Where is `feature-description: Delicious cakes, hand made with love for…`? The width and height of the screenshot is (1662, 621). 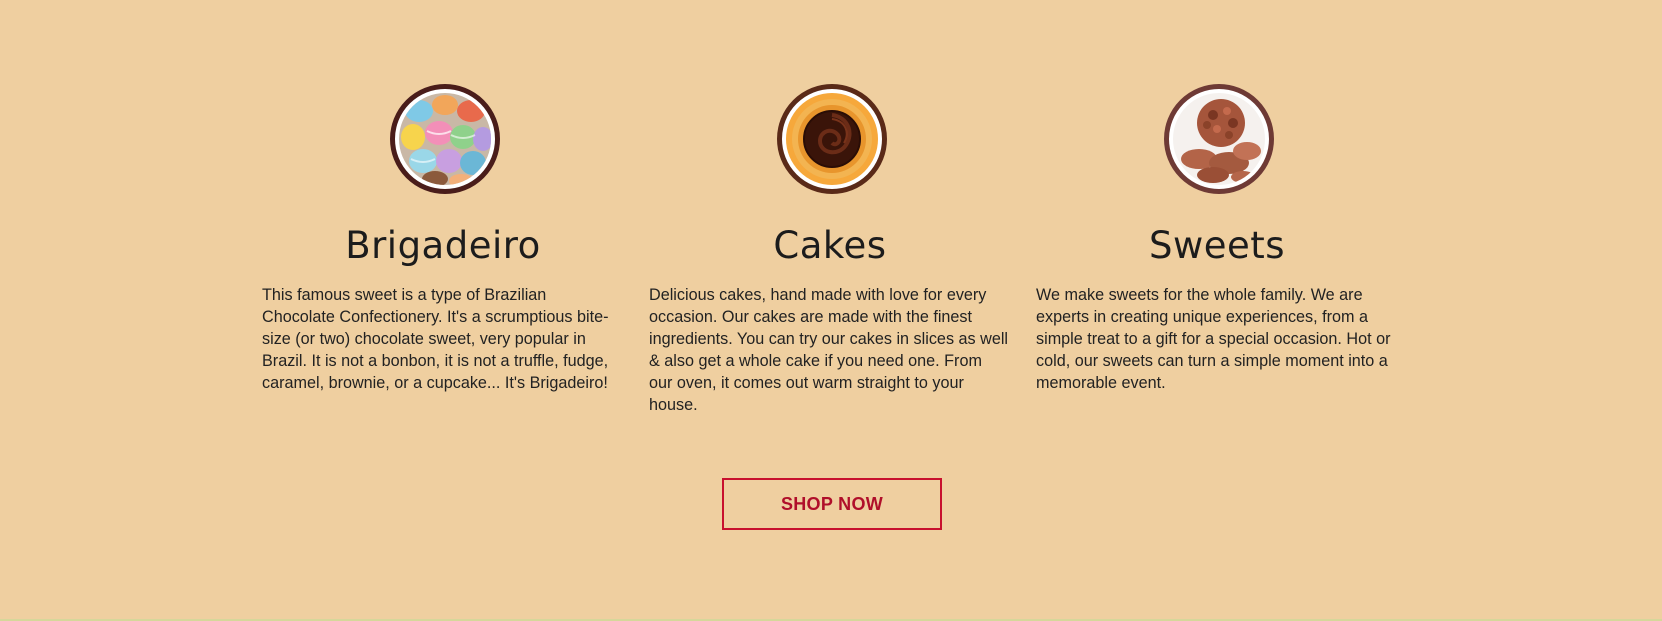 feature-description: Delicious cakes, hand made with love for… is located at coordinates (829, 350).